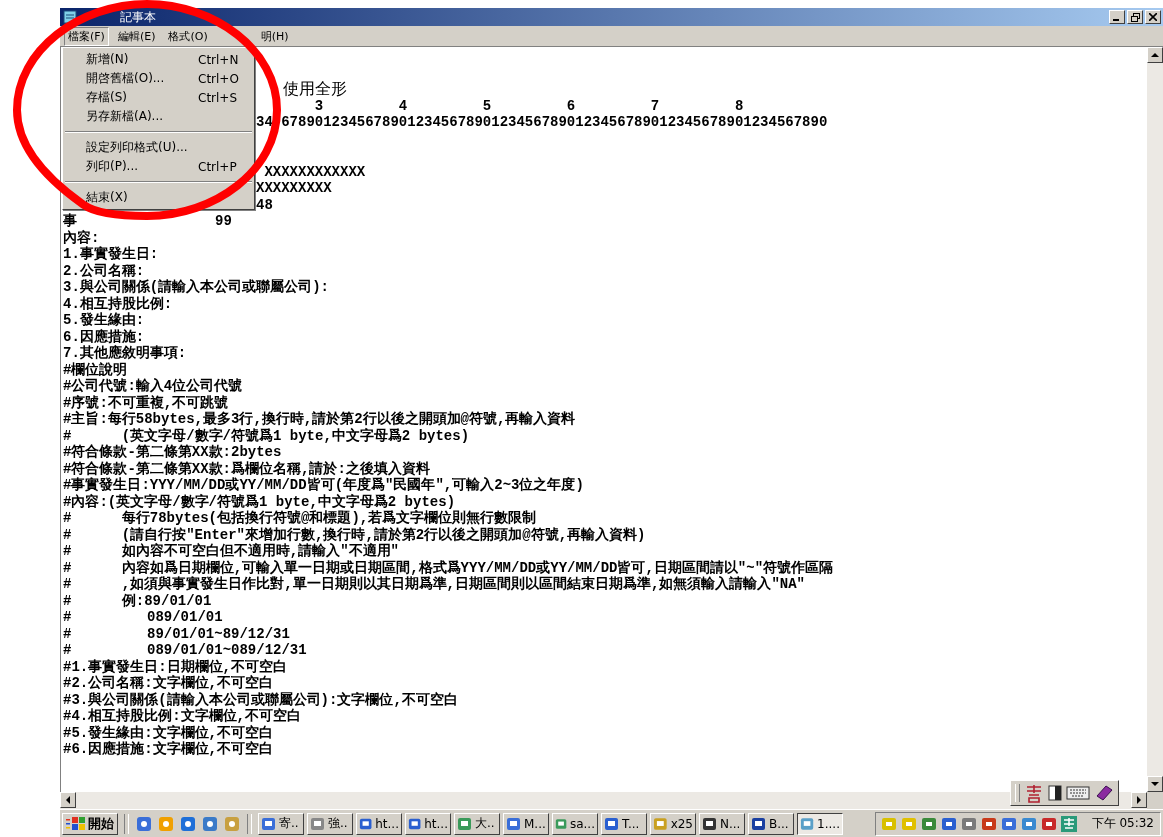 This screenshot has height=837, width=1163. What do you see at coordinates (266, 435) in the screenshot?
I see `text-line: # (英文字母/數字/符號爲1 byte,中文字母爲2 bytes)` at bounding box center [266, 435].